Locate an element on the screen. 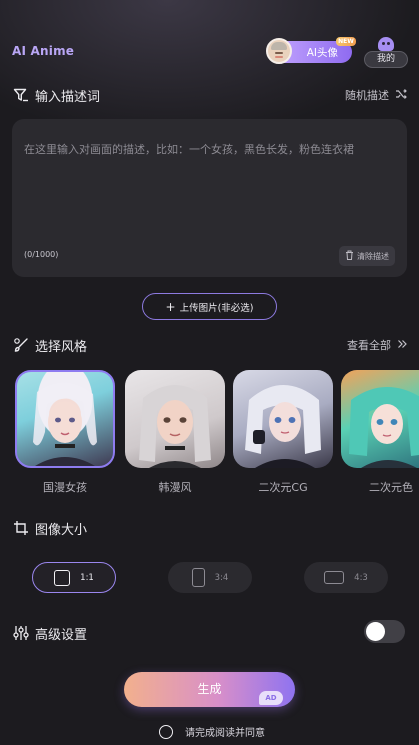  toggle-knob is located at coordinates (375, 631).